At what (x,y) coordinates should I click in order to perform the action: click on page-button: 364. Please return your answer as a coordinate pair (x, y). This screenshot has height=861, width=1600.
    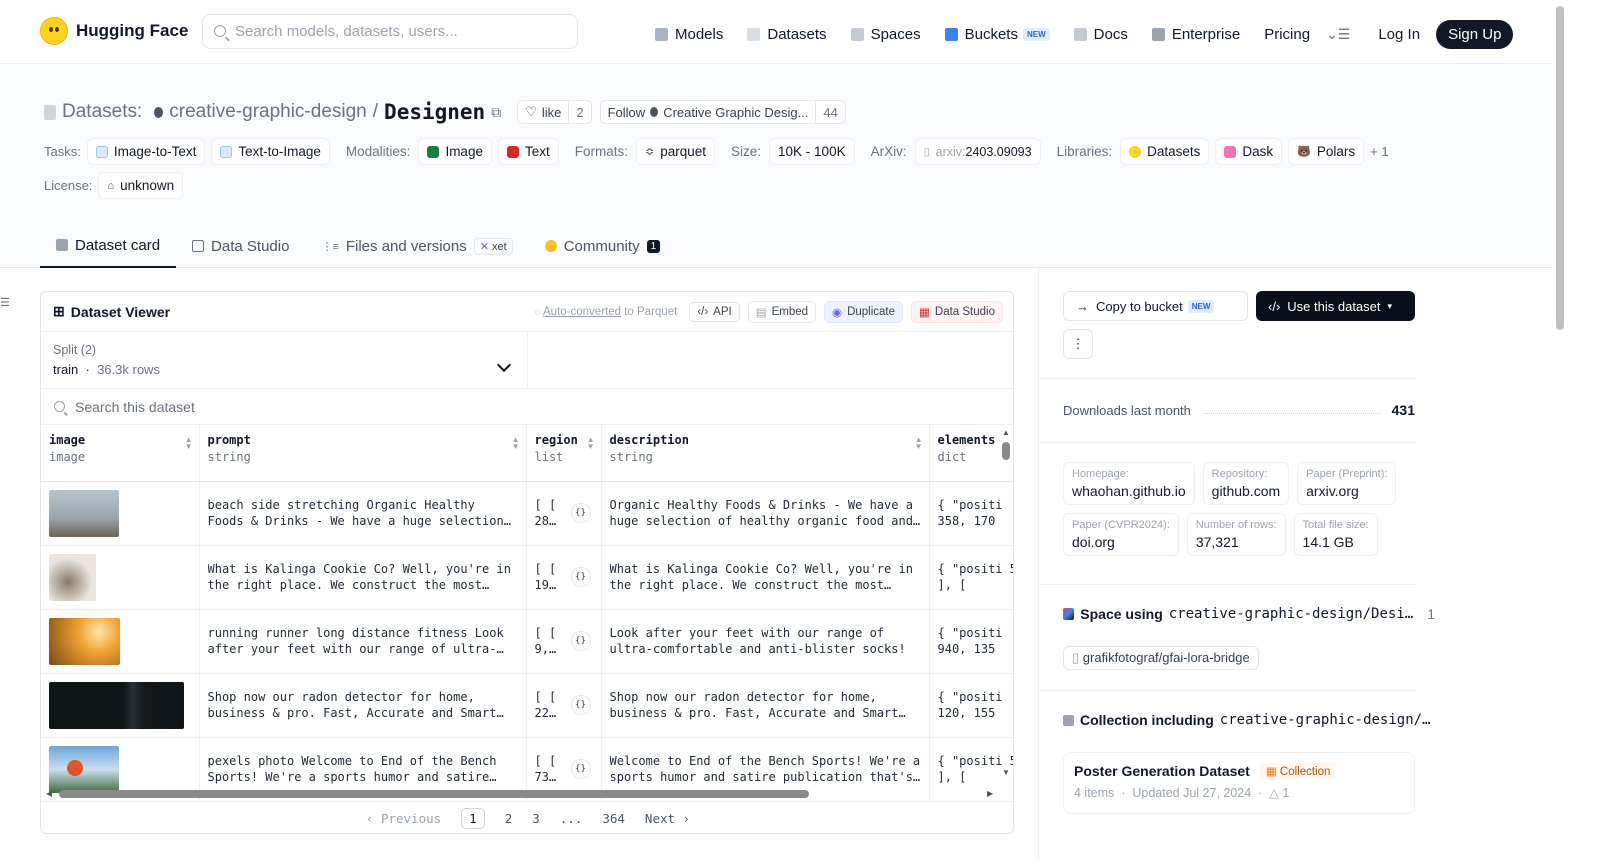
    Looking at the image, I should click on (613, 818).